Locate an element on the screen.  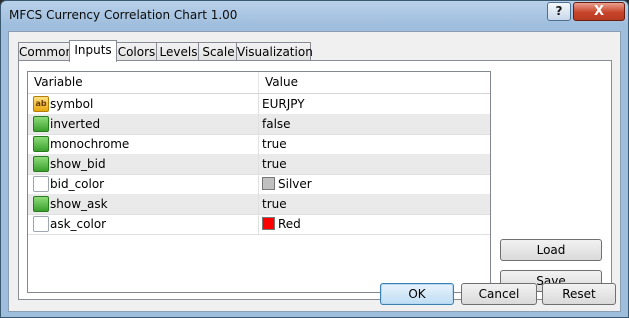
table-row: show_bid true is located at coordinates (259, 164).